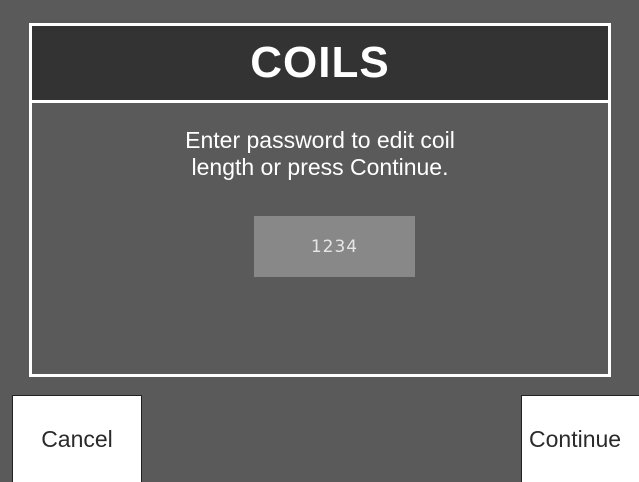  What do you see at coordinates (580, 438) in the screenshot?
I see `continue-button: Continue` at bounding box center [580, 438].